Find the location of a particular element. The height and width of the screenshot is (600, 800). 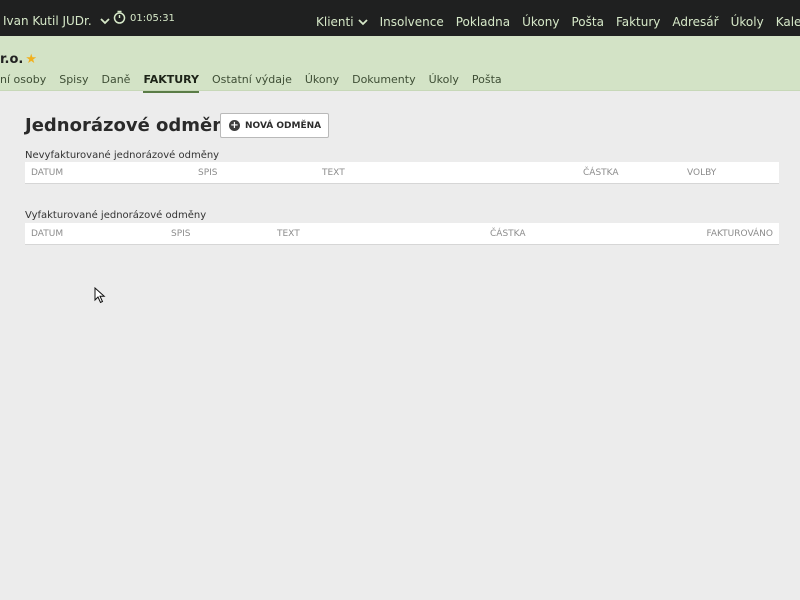

plus-circle-icon: + is located at coordinates (234, 125).